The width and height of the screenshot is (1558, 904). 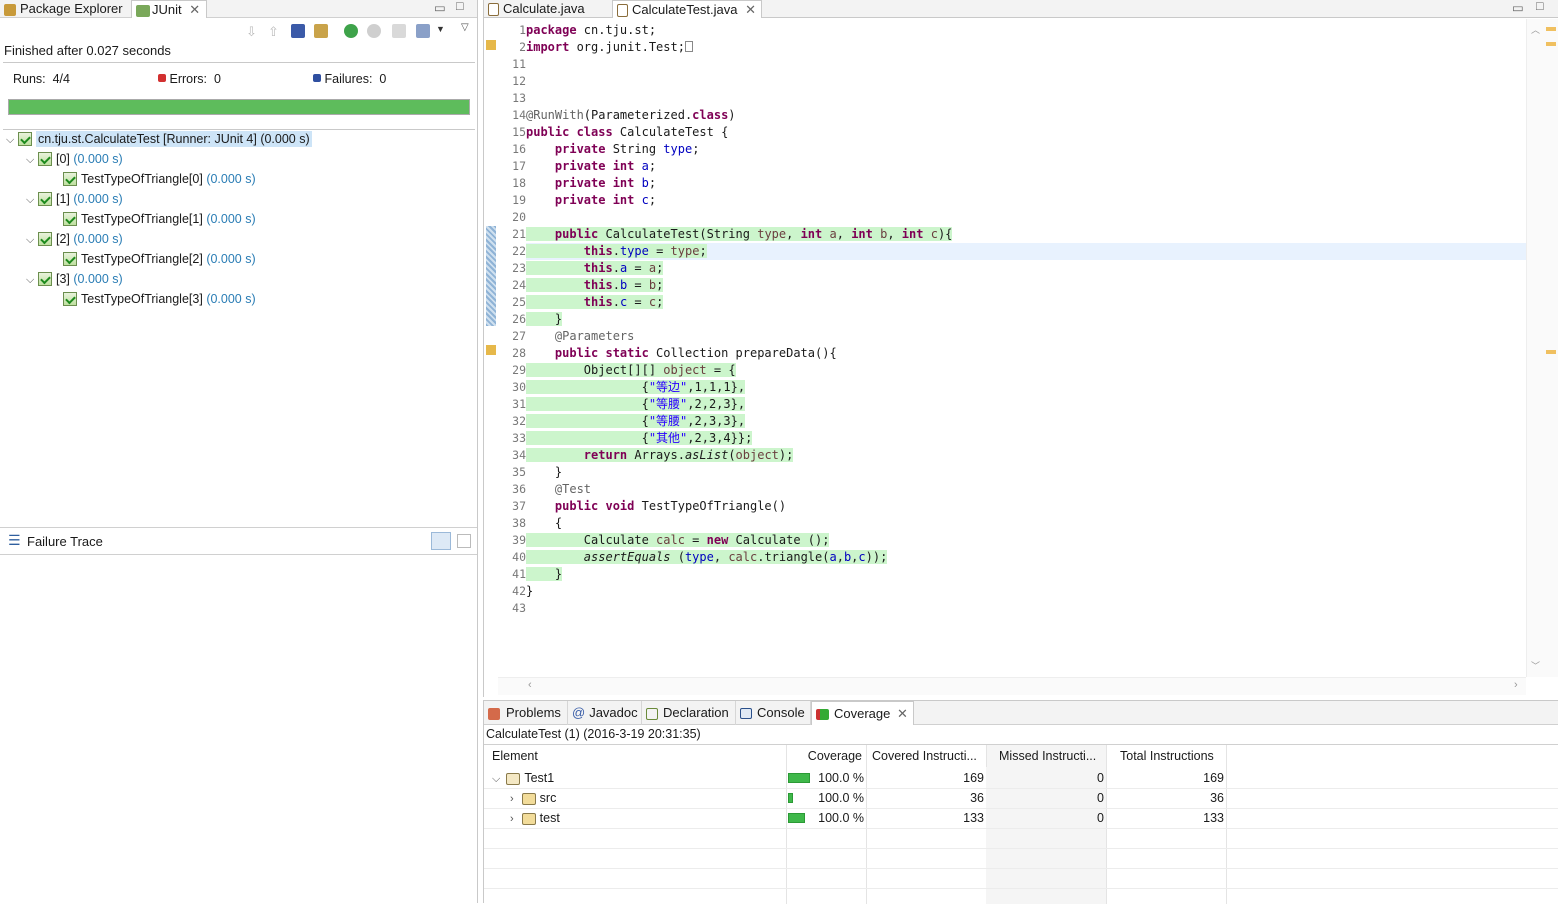 What do you see at coordinates (63, 199) in the screenshot?
I see `tree-node-label: [1]` at bounding box center [63, 199].